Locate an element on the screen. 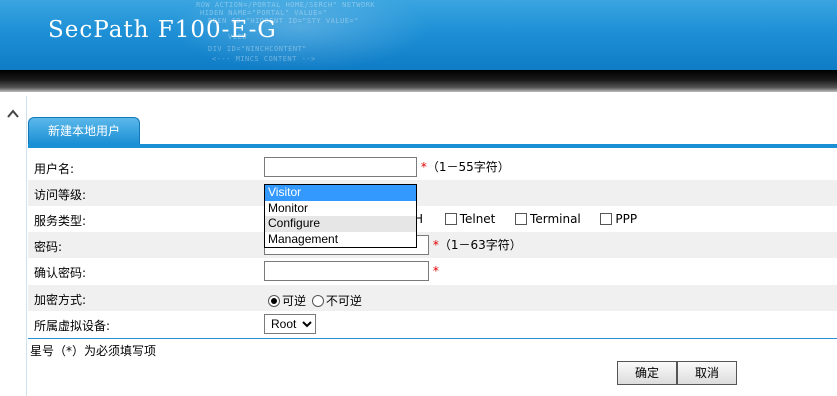 The image size is (837, 396). irreversible-radio is located at coordinates (317, 301).